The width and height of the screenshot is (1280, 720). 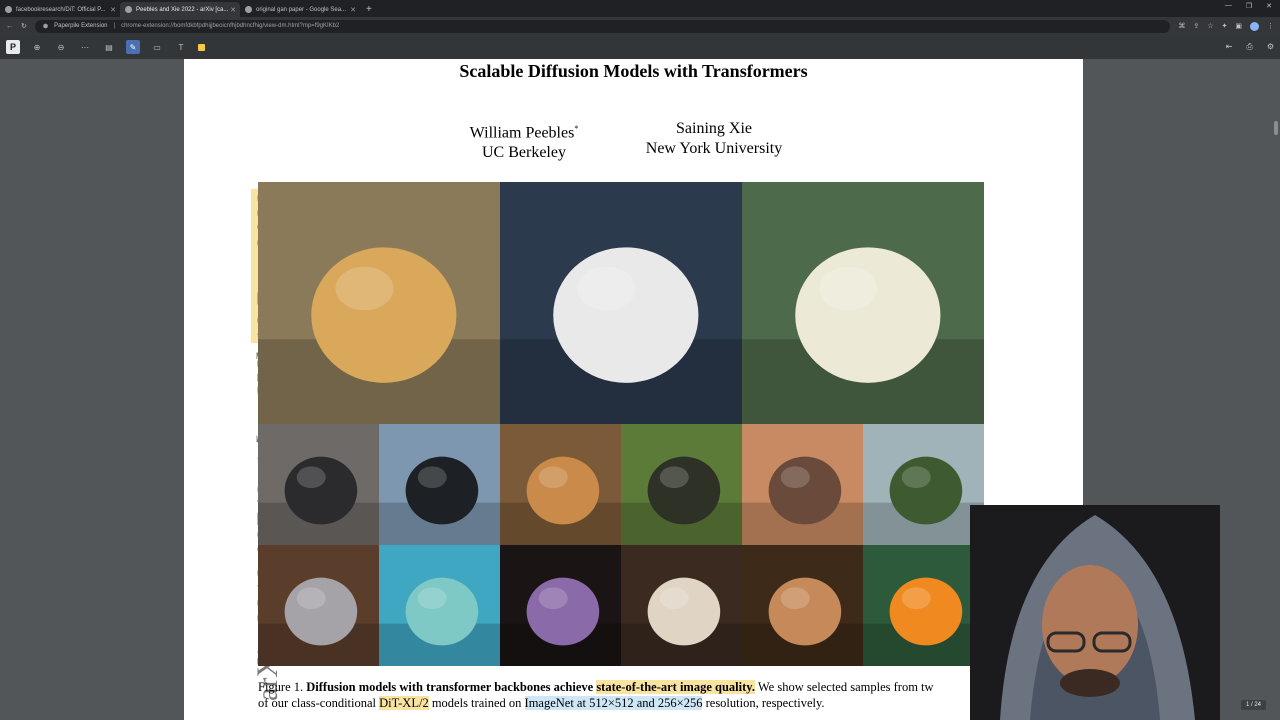 What do you see at coordinates (844, 687) in the screenshot?
I see `caption-text: We show selected samples from tw` at bounding box center [844, 687].